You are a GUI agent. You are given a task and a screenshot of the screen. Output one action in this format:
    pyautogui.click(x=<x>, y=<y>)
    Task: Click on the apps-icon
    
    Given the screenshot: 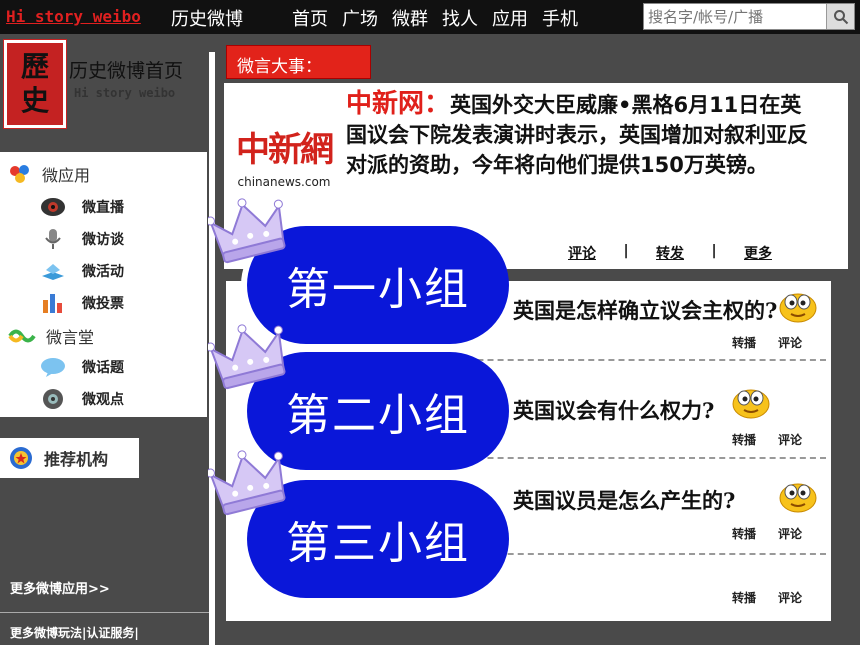 What is the action you would take?
    pyautogui.click(x=19, y=174)
    